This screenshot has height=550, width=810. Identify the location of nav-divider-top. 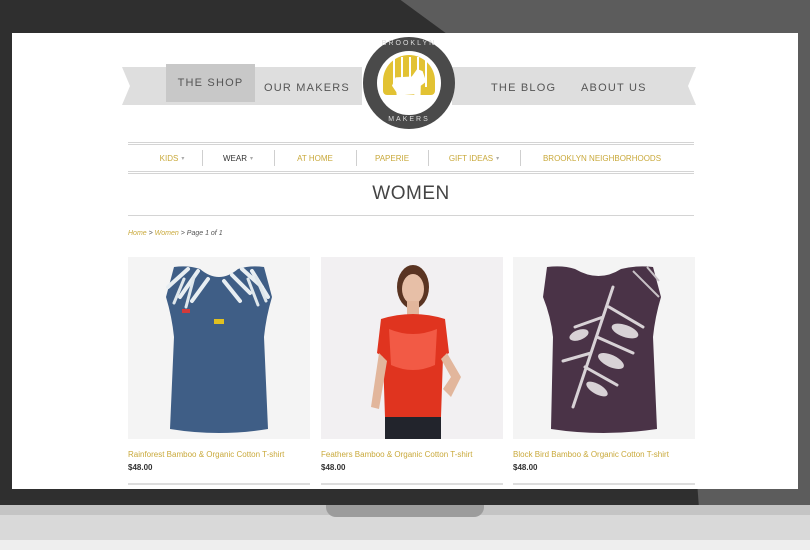
(411, 142).